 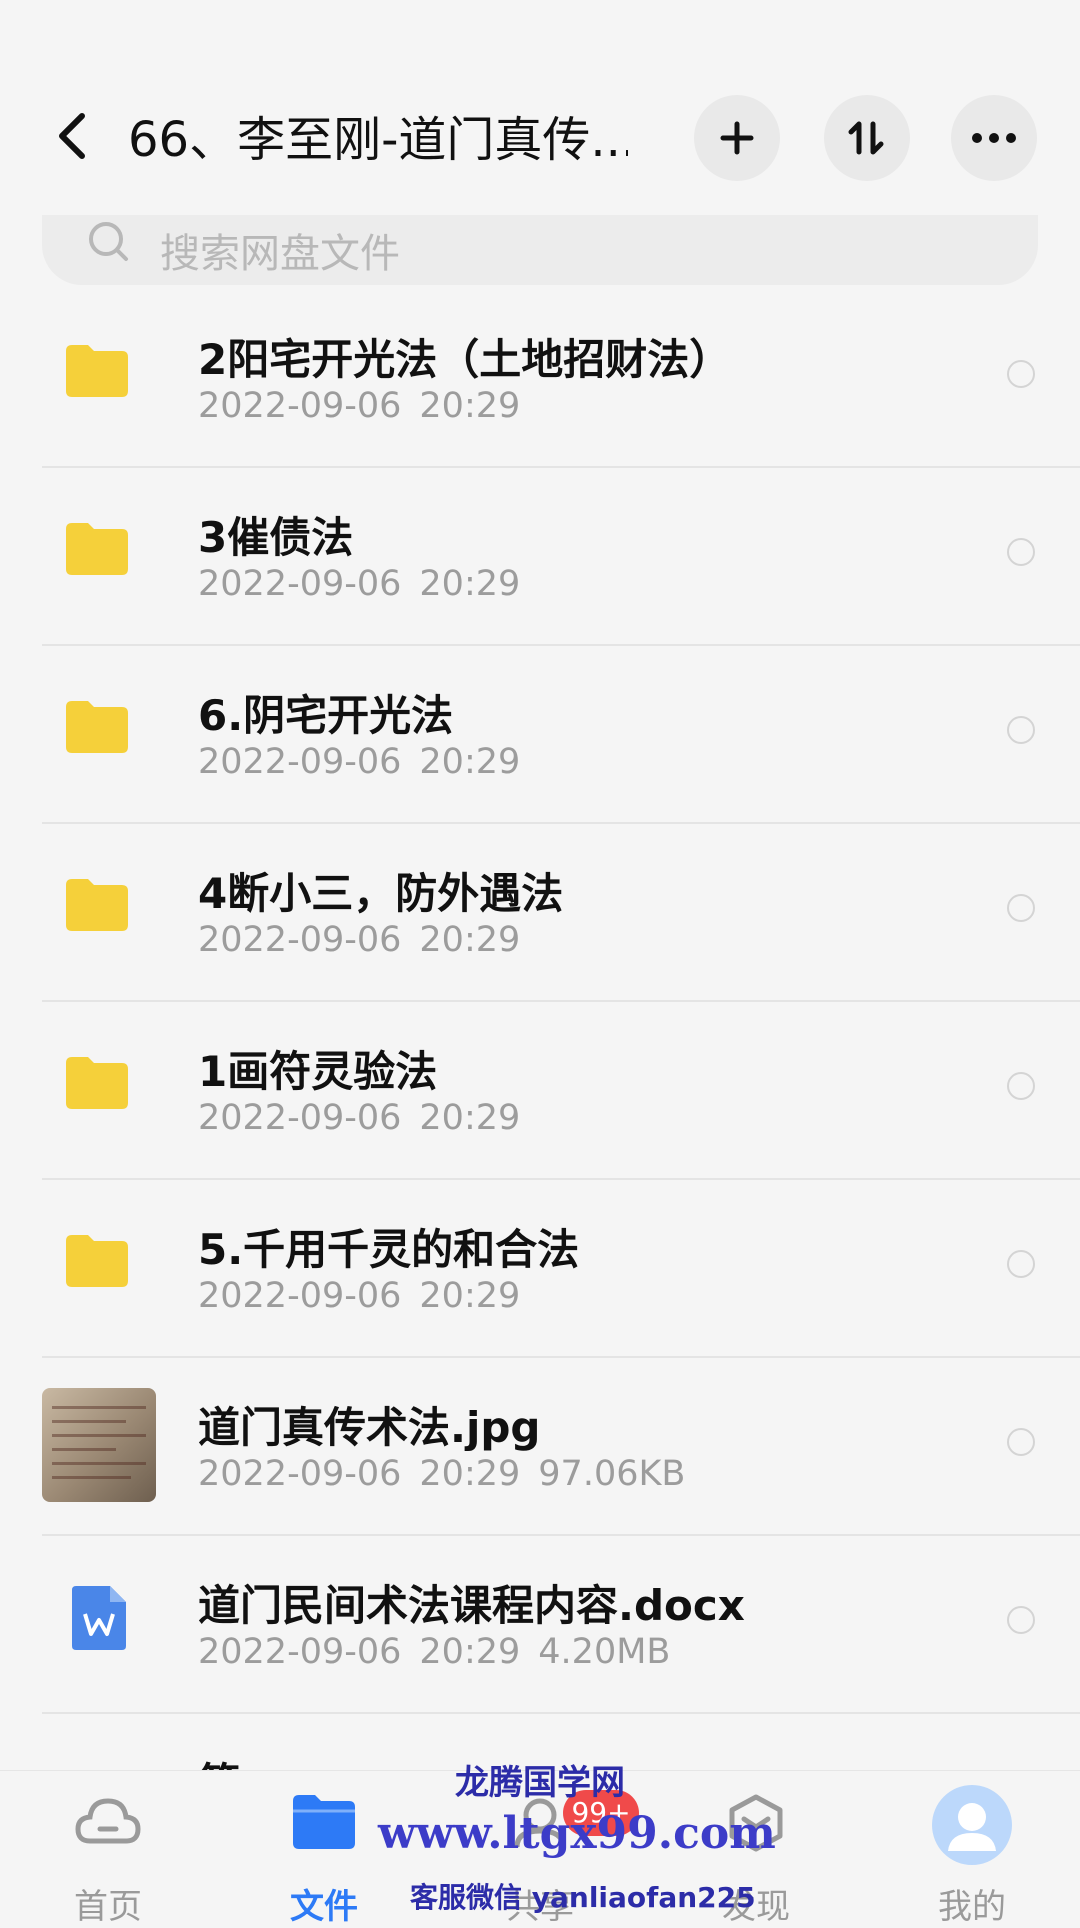 I want to click on file-row: 道门民间术法课程内容.docx 2022-09-06 20:29 4.20MB, so click(x=540, y=1625).